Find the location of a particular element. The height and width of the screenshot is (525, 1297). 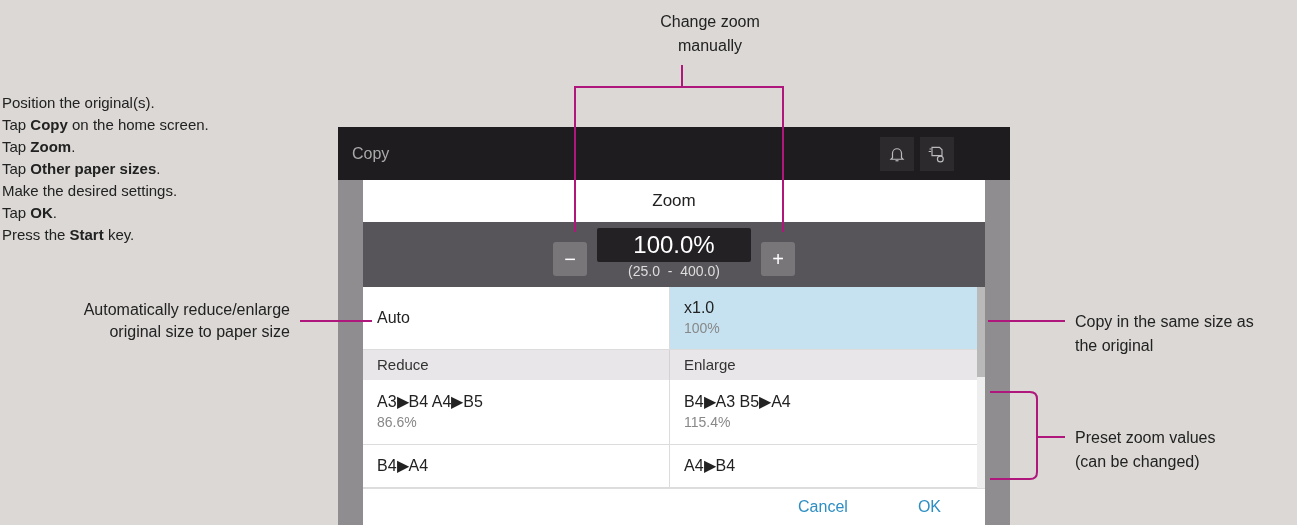

dialog-title: Zoom is located at coordinates (674, 201).